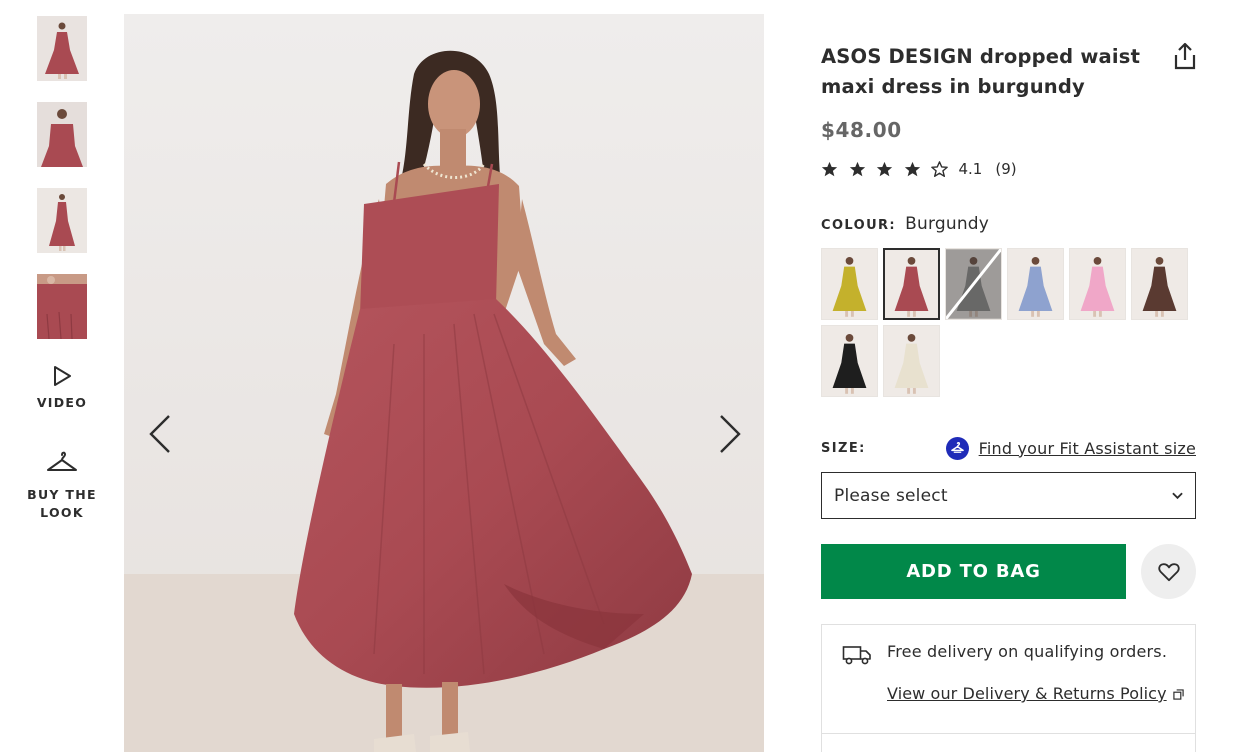  I want to click on share-icon, so click(1185, 56).